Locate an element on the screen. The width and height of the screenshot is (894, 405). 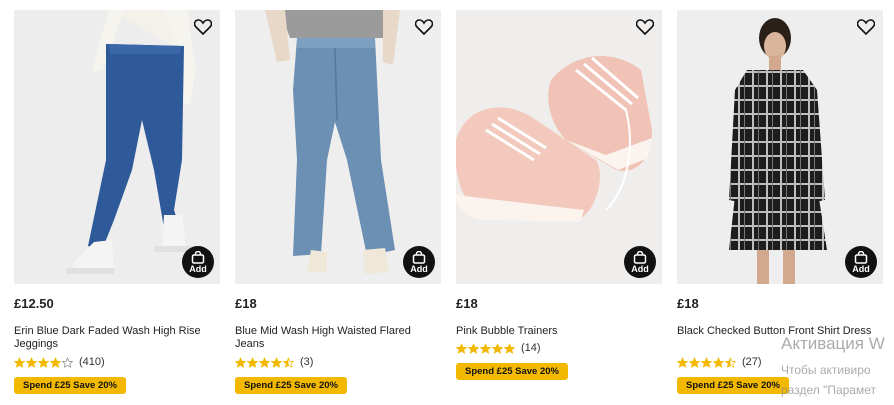
product-rating: (27) is located at coordinates (780, 362).